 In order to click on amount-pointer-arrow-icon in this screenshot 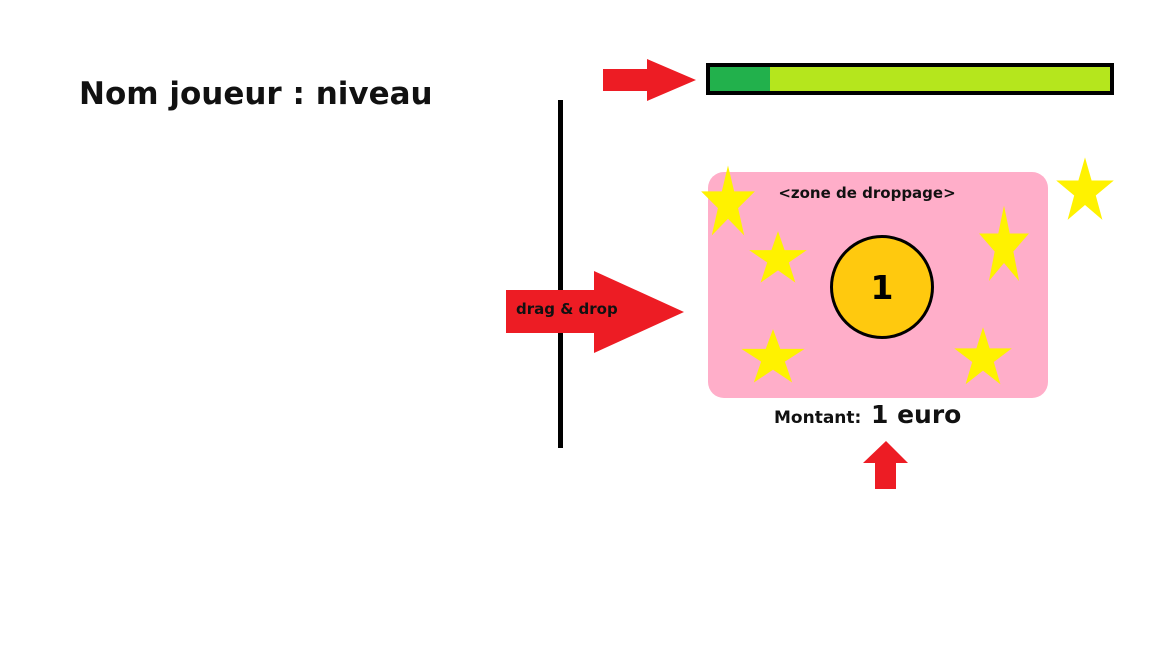, I will do `click(885, 465)`.